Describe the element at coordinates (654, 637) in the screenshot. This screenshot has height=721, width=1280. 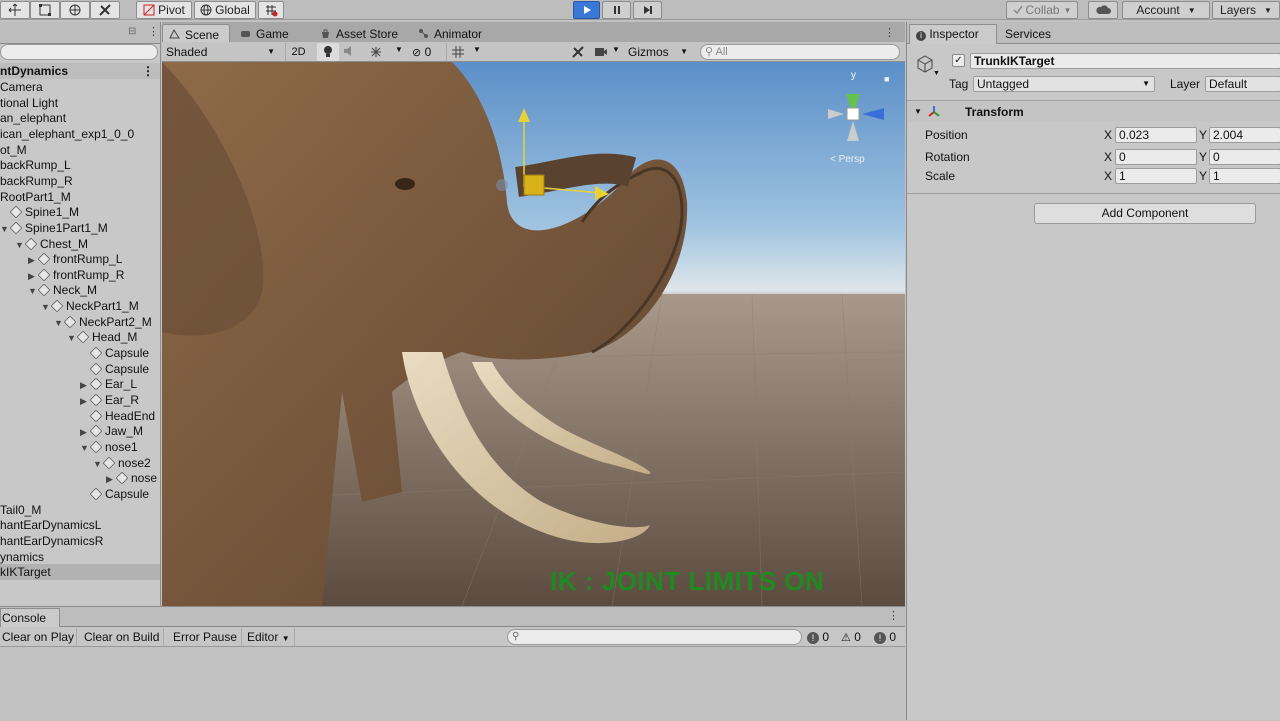
I see `console-search-input: ⚲` at that location.